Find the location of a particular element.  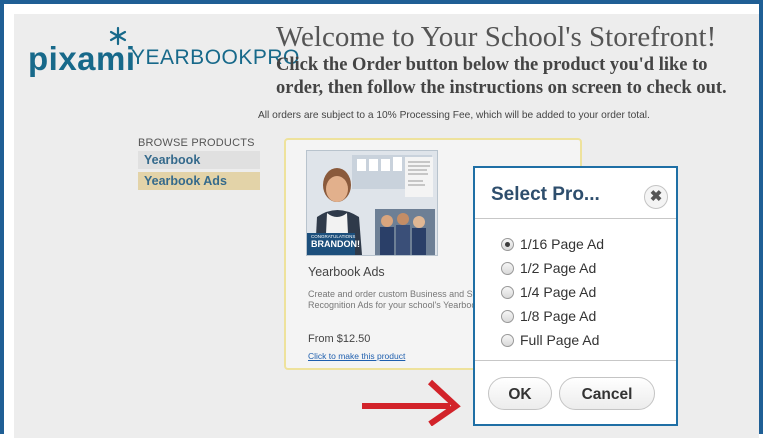

product-image: CONGRATULATIONS BRANDON! is located at coordinates (372, 203).